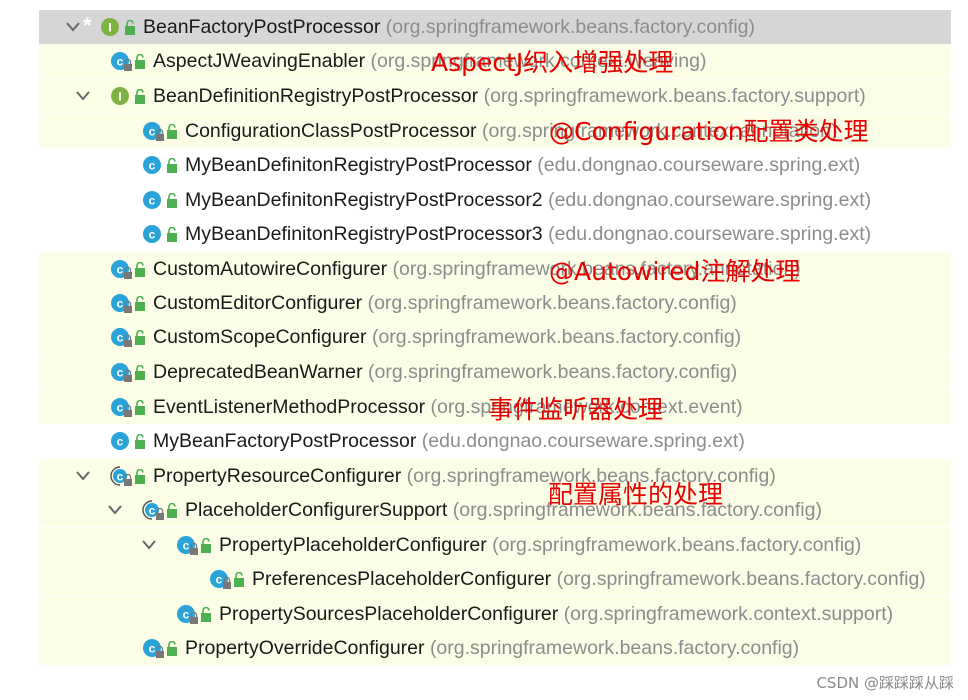 This screenshot has height=700, width=968. Describe the element at coordinates (260, 337) in the screenshot. I see `class-name-text: CustomScopeConfigurer` at that location.